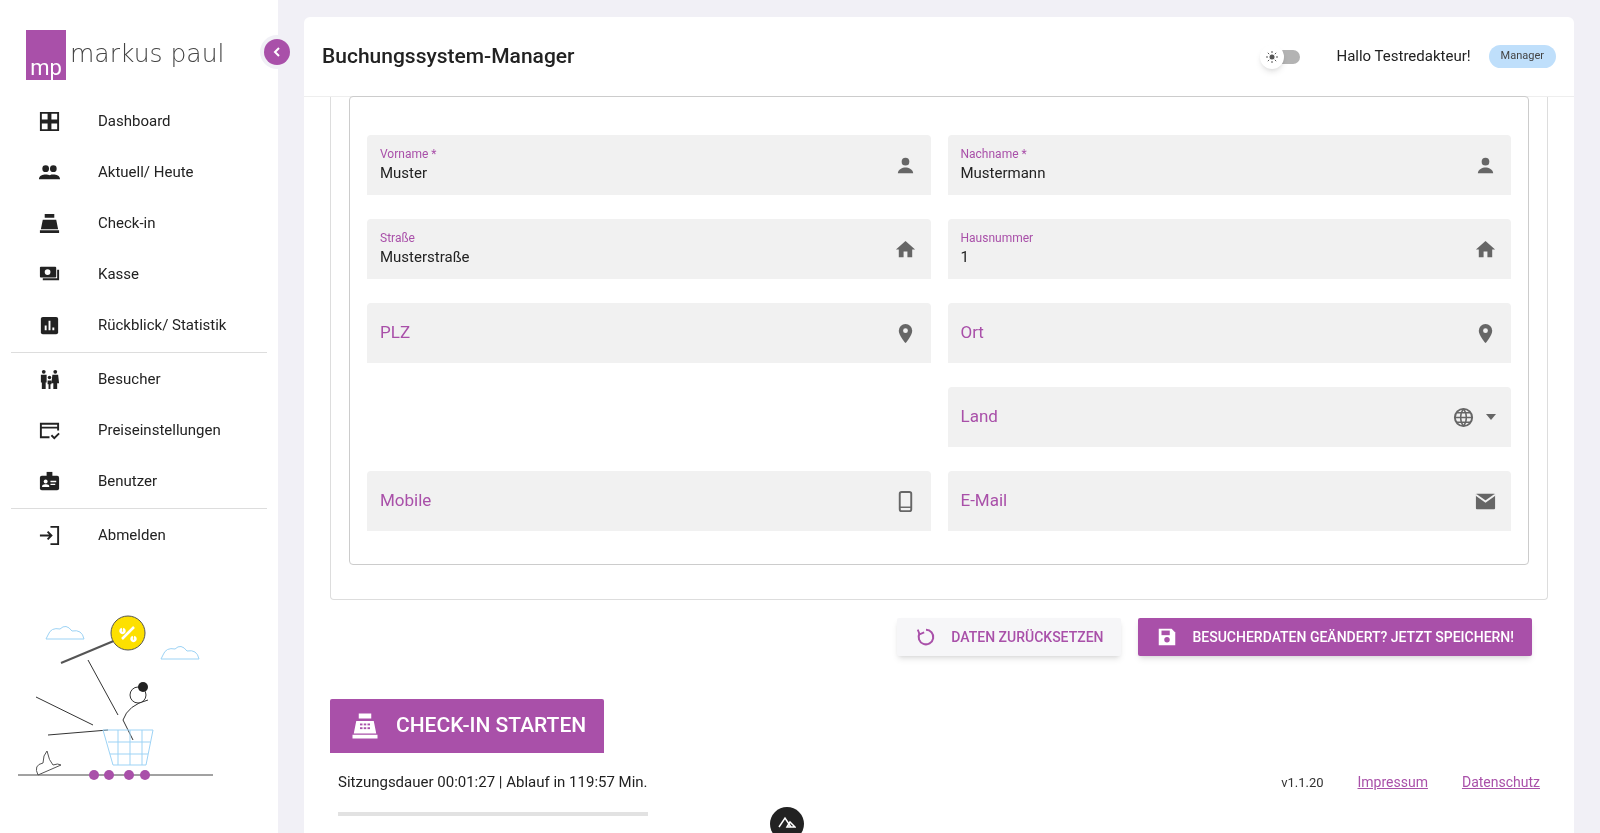  I want to click on footer-link: Datenschutz, so click(1500, 782).